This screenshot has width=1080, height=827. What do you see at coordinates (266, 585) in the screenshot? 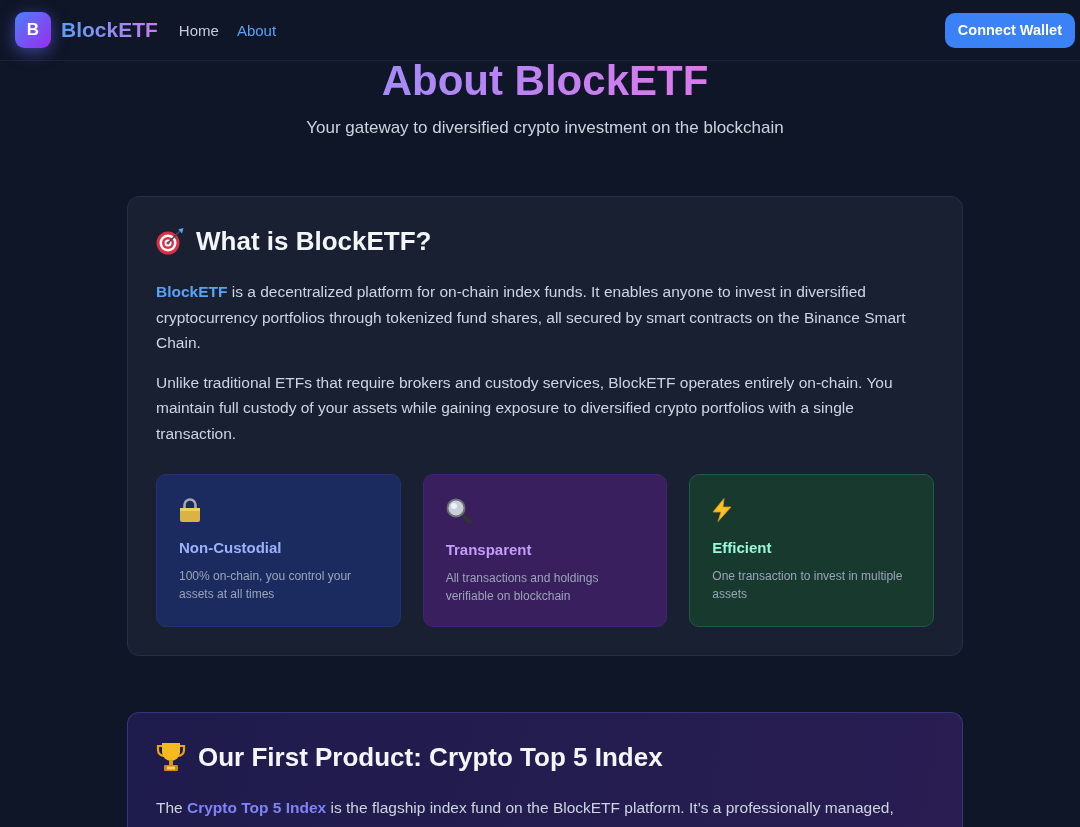
I see `feature-description: 100% on-chain, you control your assets at all times` at bounding box center [266, 585].